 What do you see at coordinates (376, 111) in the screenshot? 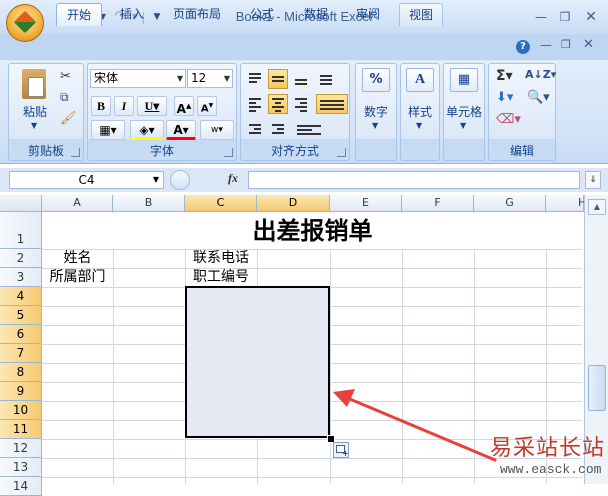
I see `number-group-label: 数字` at bounding box center [376, 111].